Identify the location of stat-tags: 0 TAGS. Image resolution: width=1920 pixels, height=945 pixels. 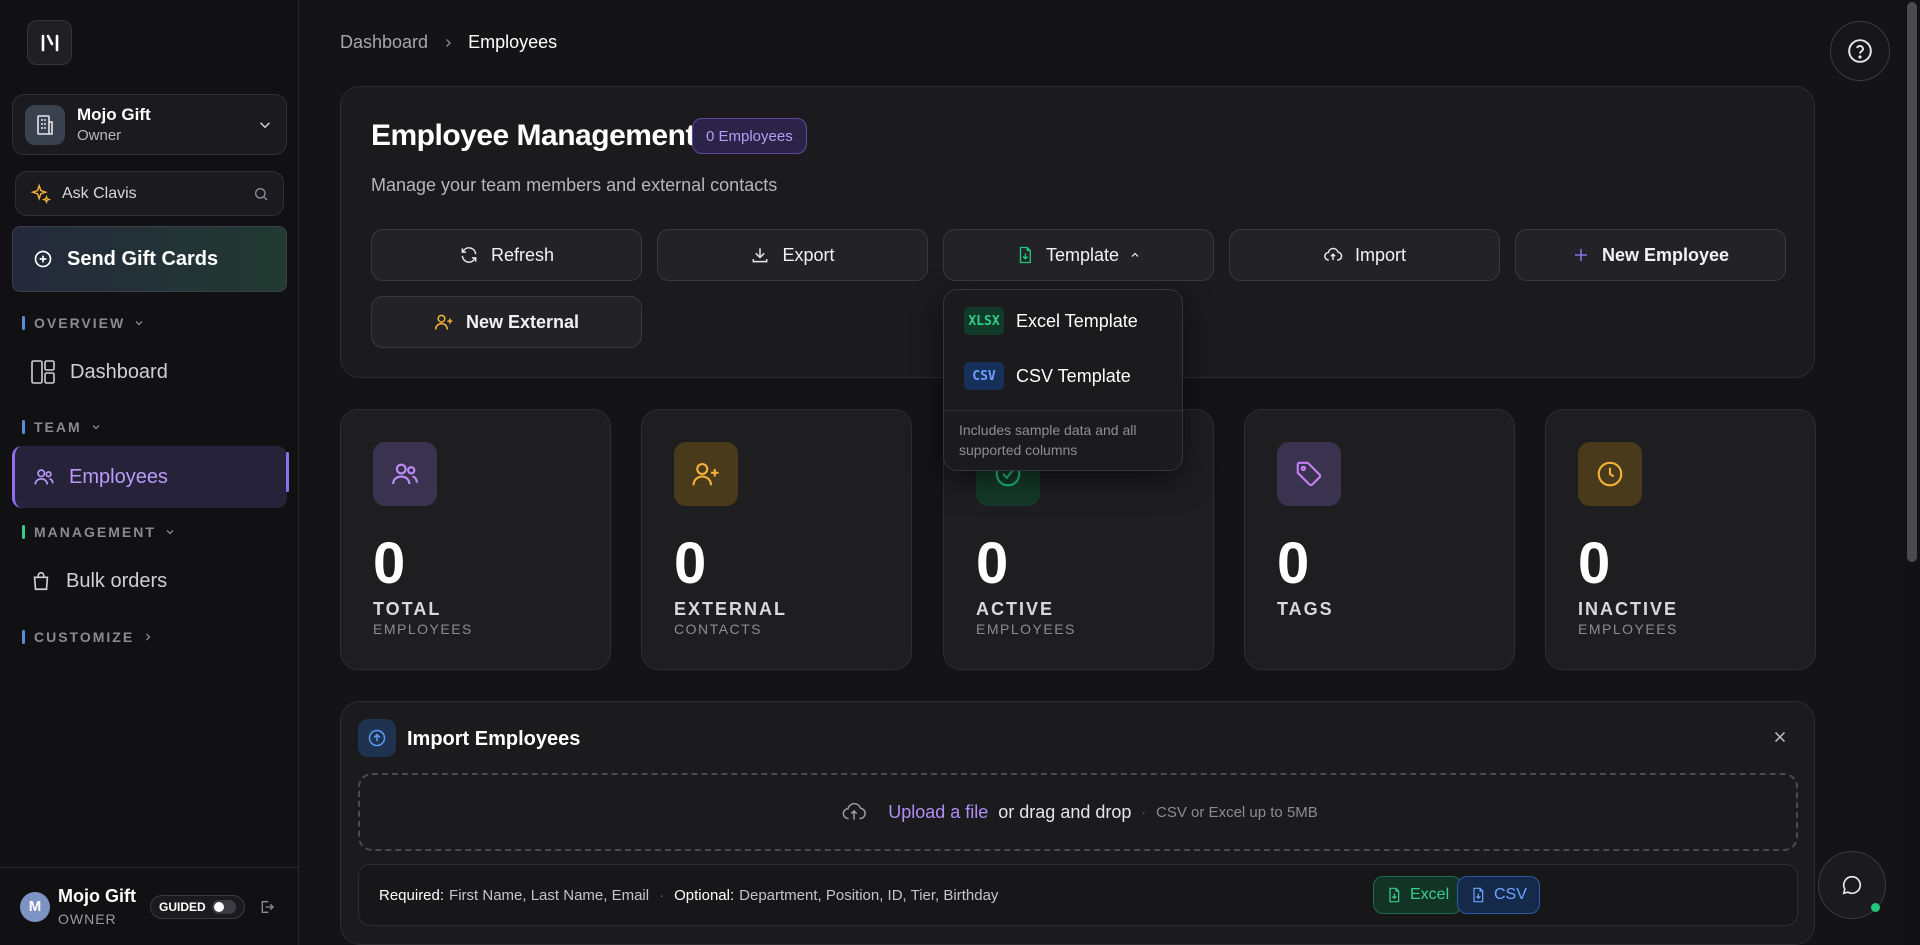
(1379, 539).